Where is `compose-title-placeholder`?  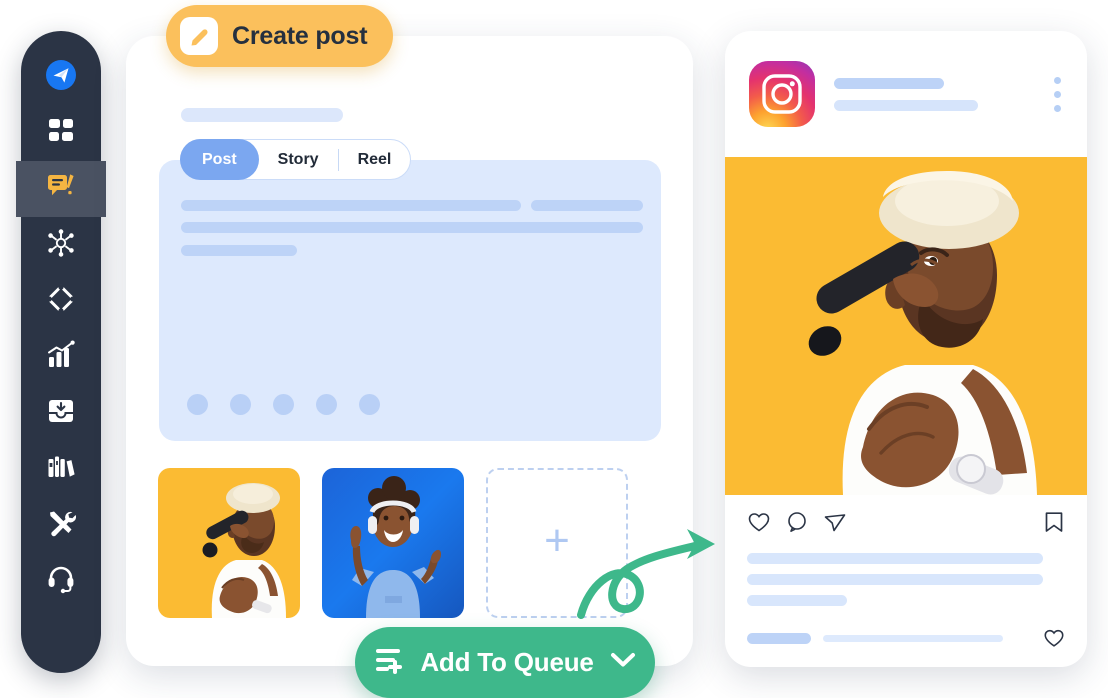
compose-title-placeholder is located at coordinates (262, 115).